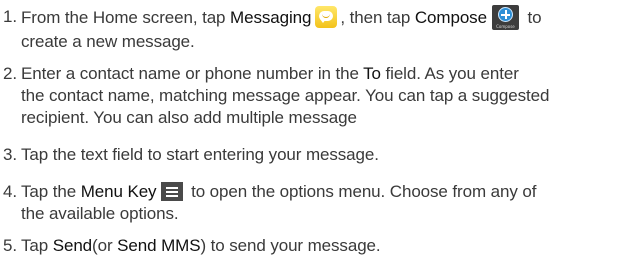 This screenshot has height=260, width=626. What do you see at coordinates (100, 213) in the screenshot?
I see `step-line: the available options.` at bounding box center [100, 213].